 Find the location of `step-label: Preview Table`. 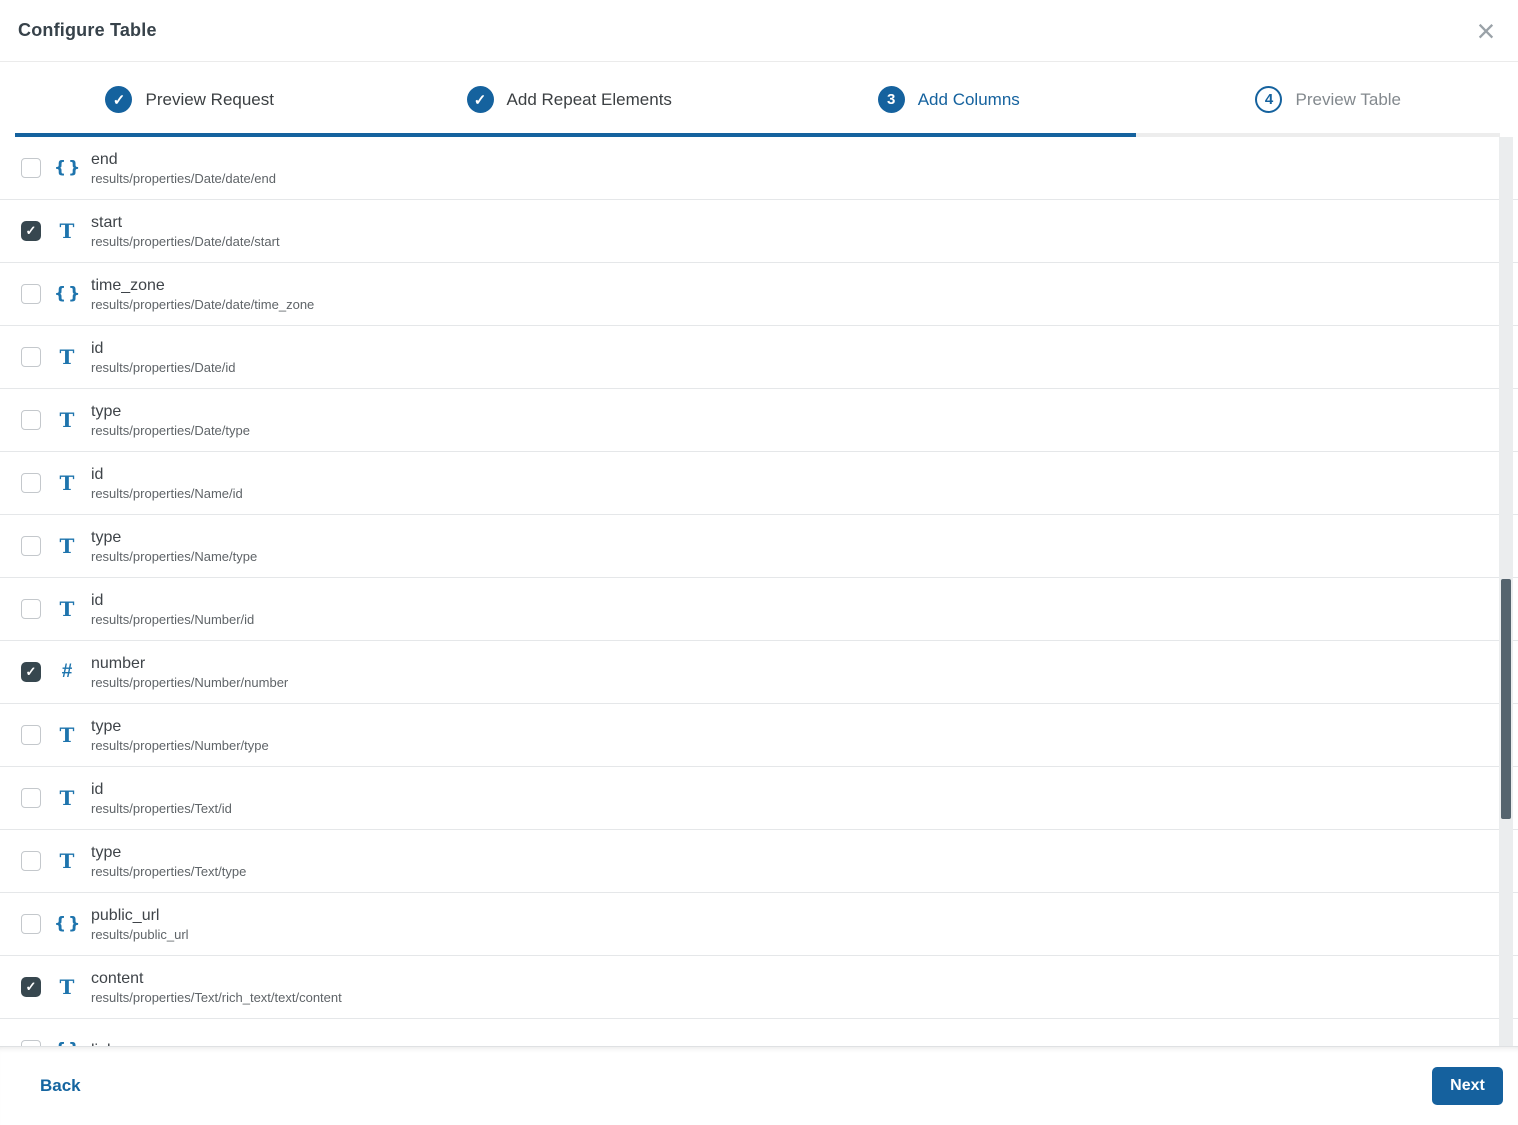

step-label: Preview Table is located at coordinates (1348, 99).